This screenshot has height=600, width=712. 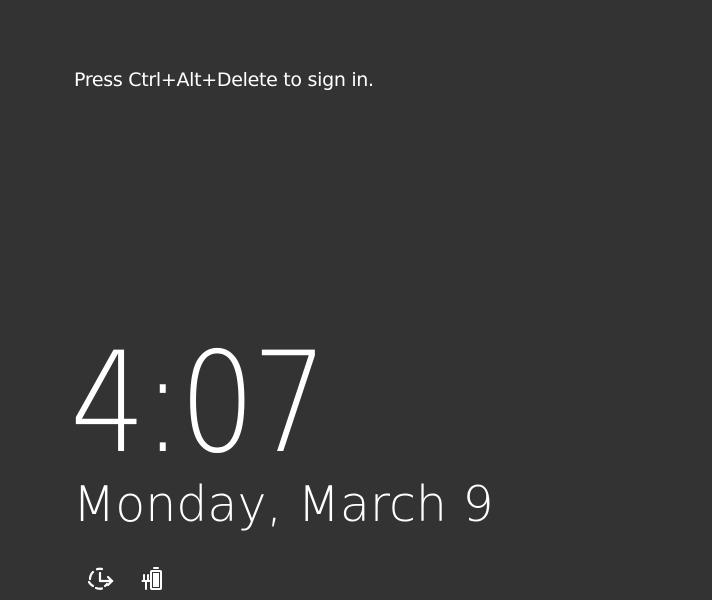 What do you see at coordinates (283, 504) in the screenshot?
I see `clock-date: Monday, March 9` at bounding box center [283, 504].